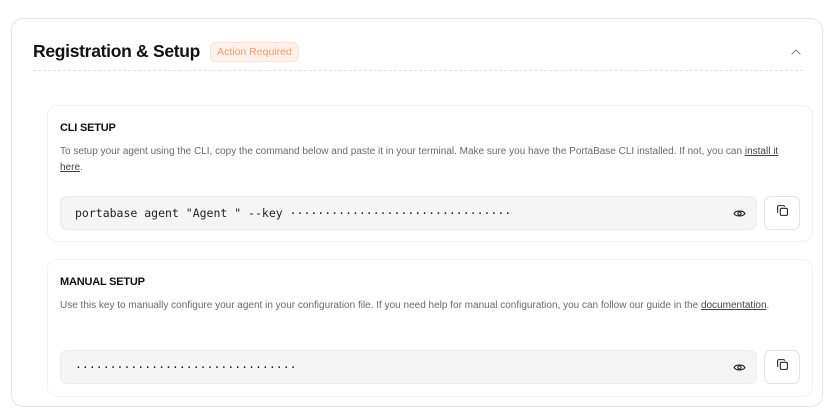 This screenshot has height=420, width=834. Describe the element at coordinates (186, 367) in the screenshot. I see `manual-key-text: ································` at that location.